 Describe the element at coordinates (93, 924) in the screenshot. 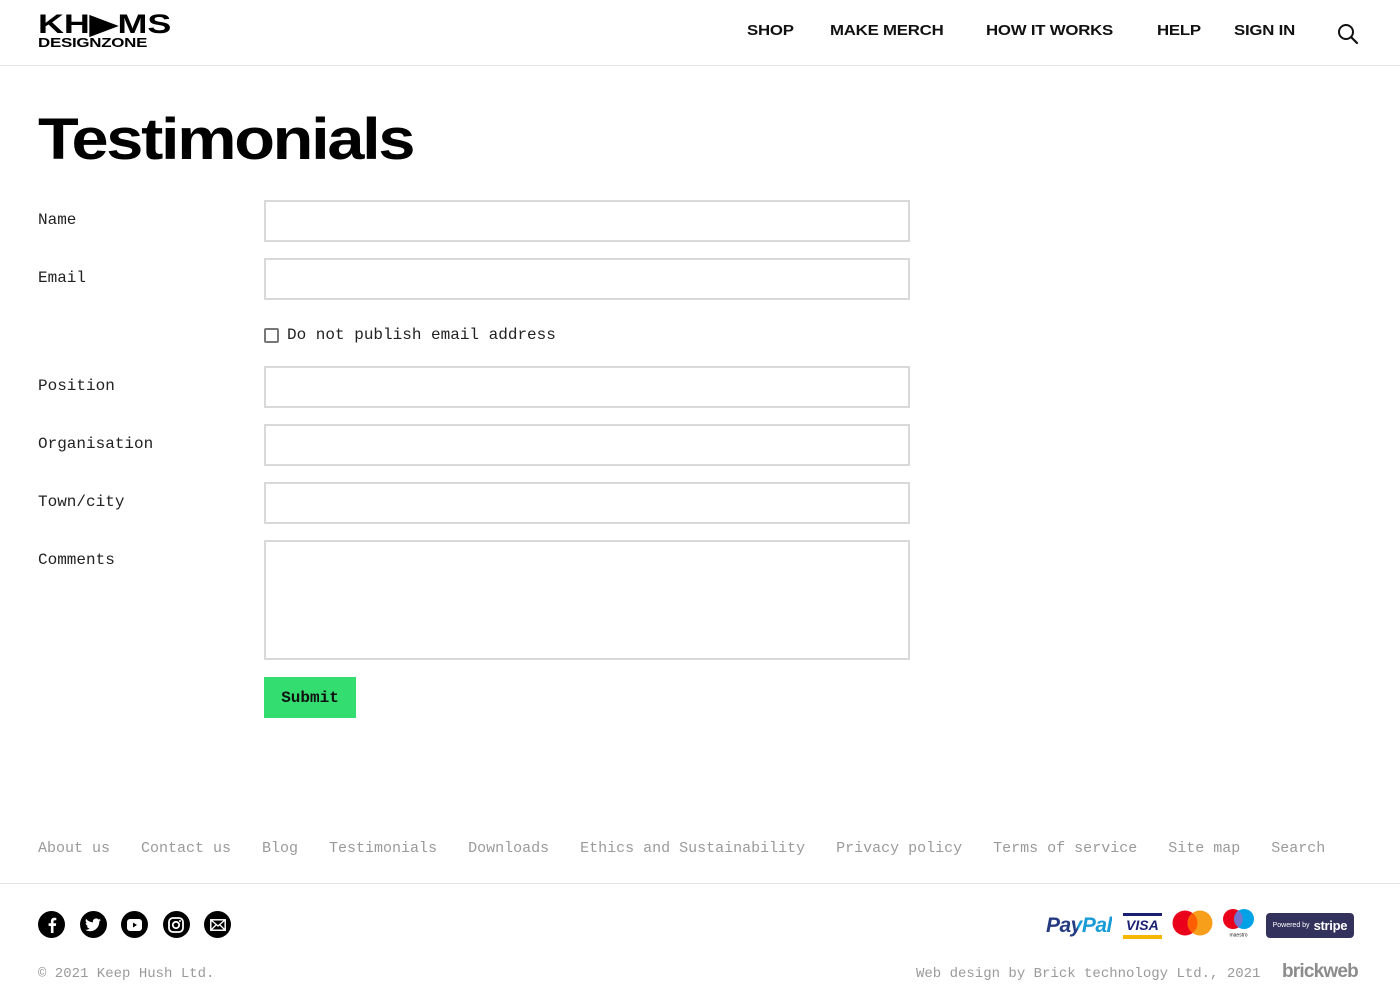

I see `twitter-icon` at that location.